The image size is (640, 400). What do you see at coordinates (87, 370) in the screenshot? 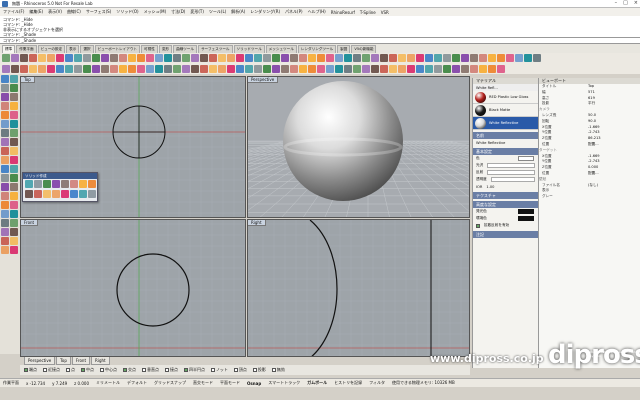
I see `osnap-option: 中点` at bounding box center [87, 370].